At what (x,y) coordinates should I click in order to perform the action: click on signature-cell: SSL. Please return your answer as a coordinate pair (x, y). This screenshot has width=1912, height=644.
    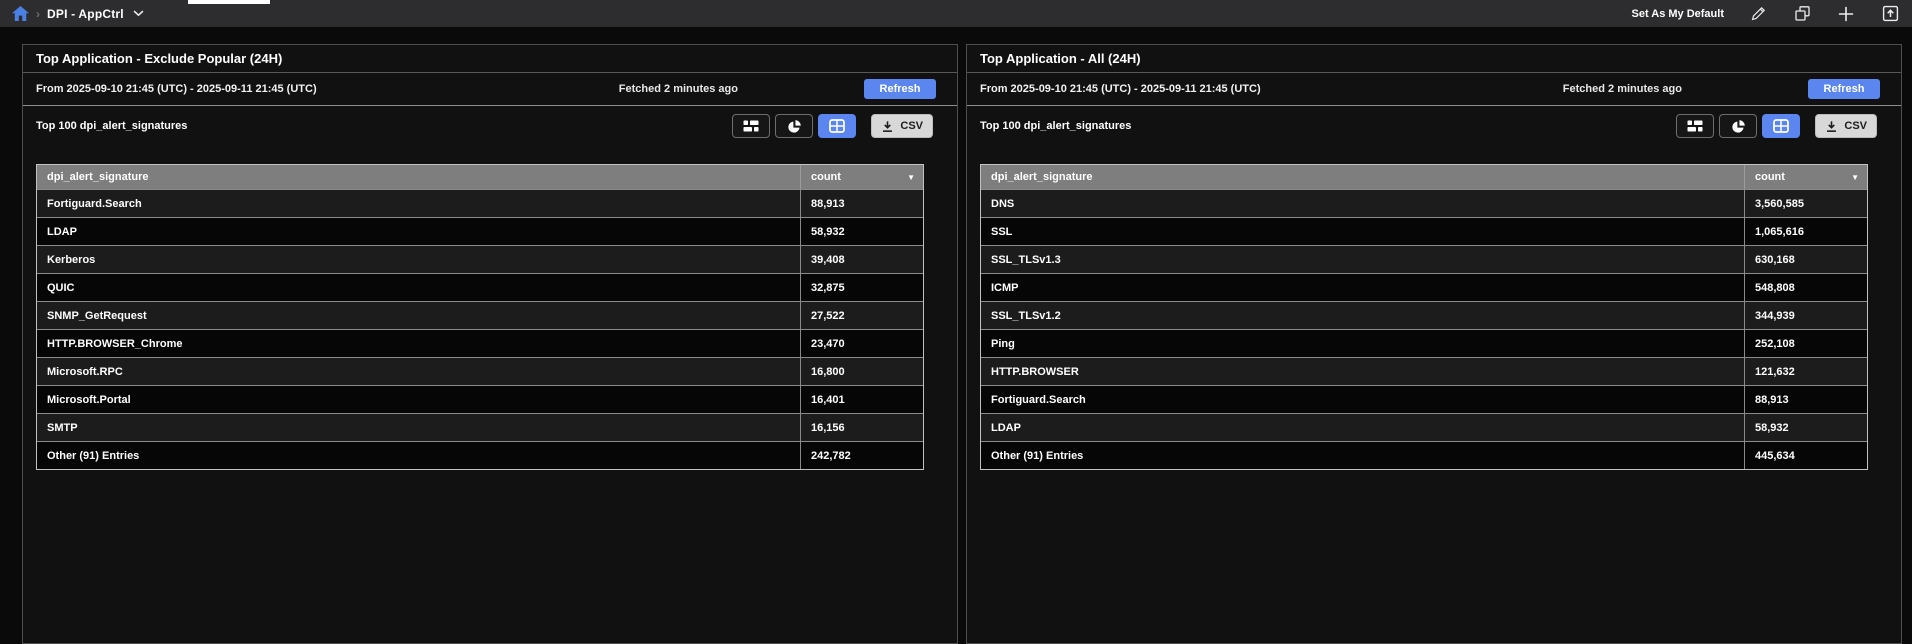
    Looking at the image, I should click on (1002, 231).